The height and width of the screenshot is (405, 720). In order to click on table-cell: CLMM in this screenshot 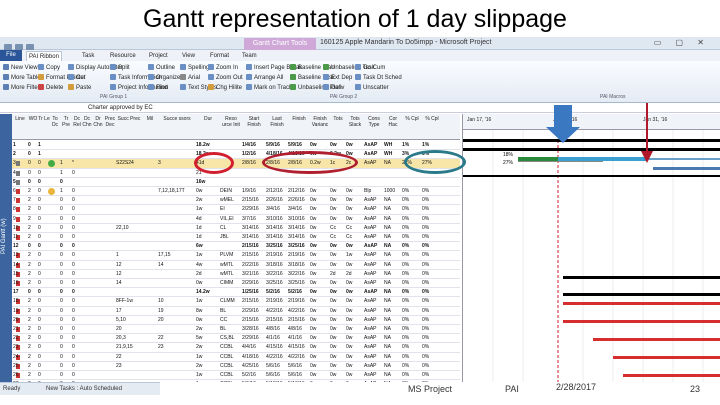, I will do `click(231, 301)`.